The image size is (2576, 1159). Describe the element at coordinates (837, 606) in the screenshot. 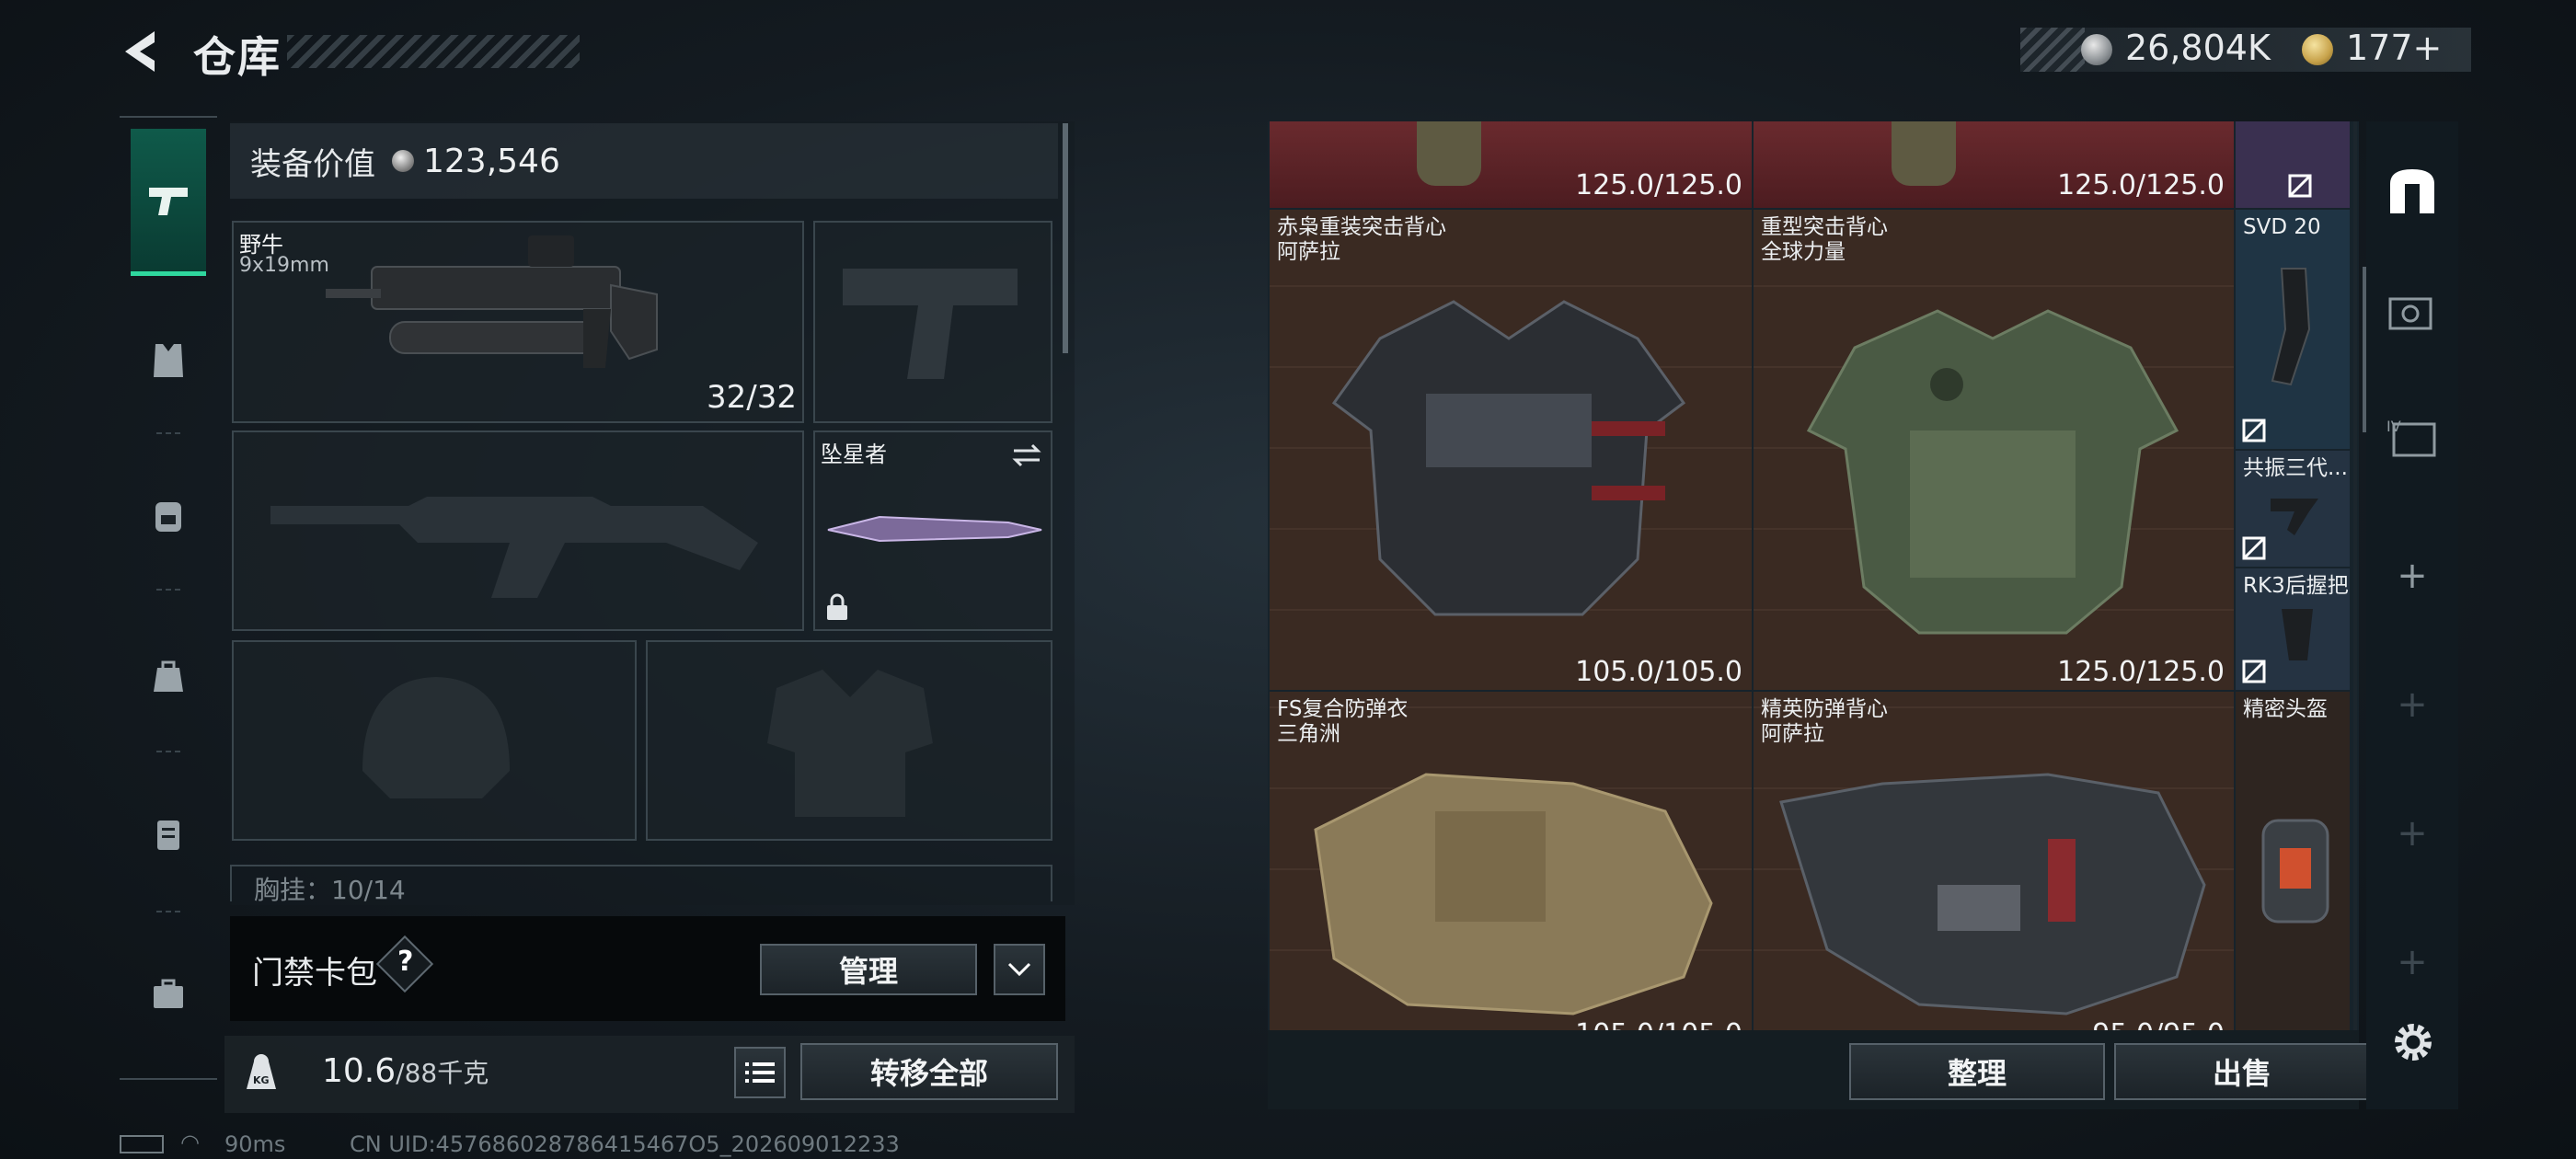

I see `lock-icon` at that location.